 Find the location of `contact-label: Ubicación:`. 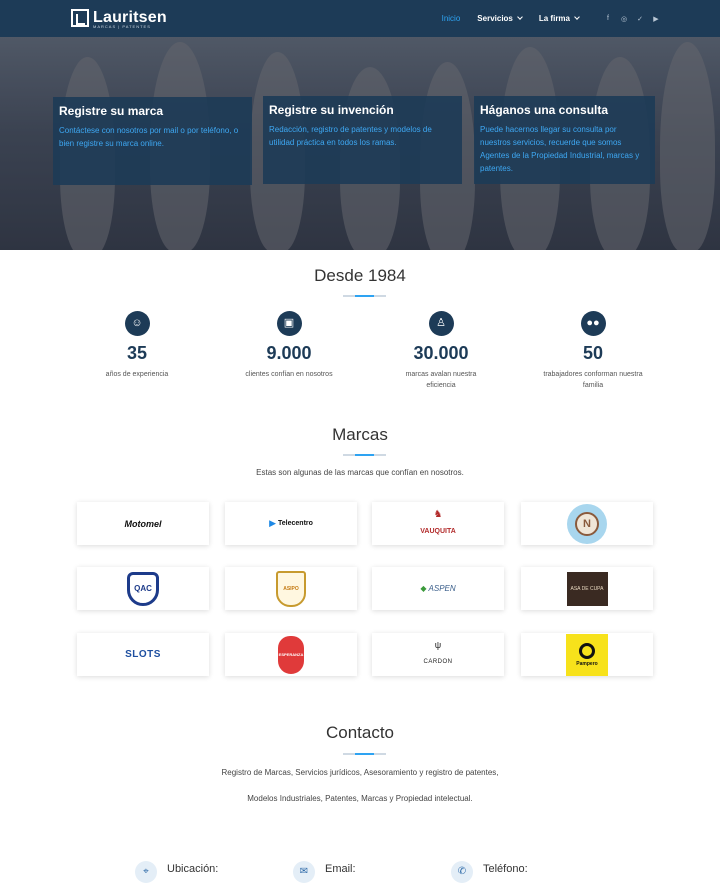

contact-label: Ubicación: is located at coordinates (193, 869).